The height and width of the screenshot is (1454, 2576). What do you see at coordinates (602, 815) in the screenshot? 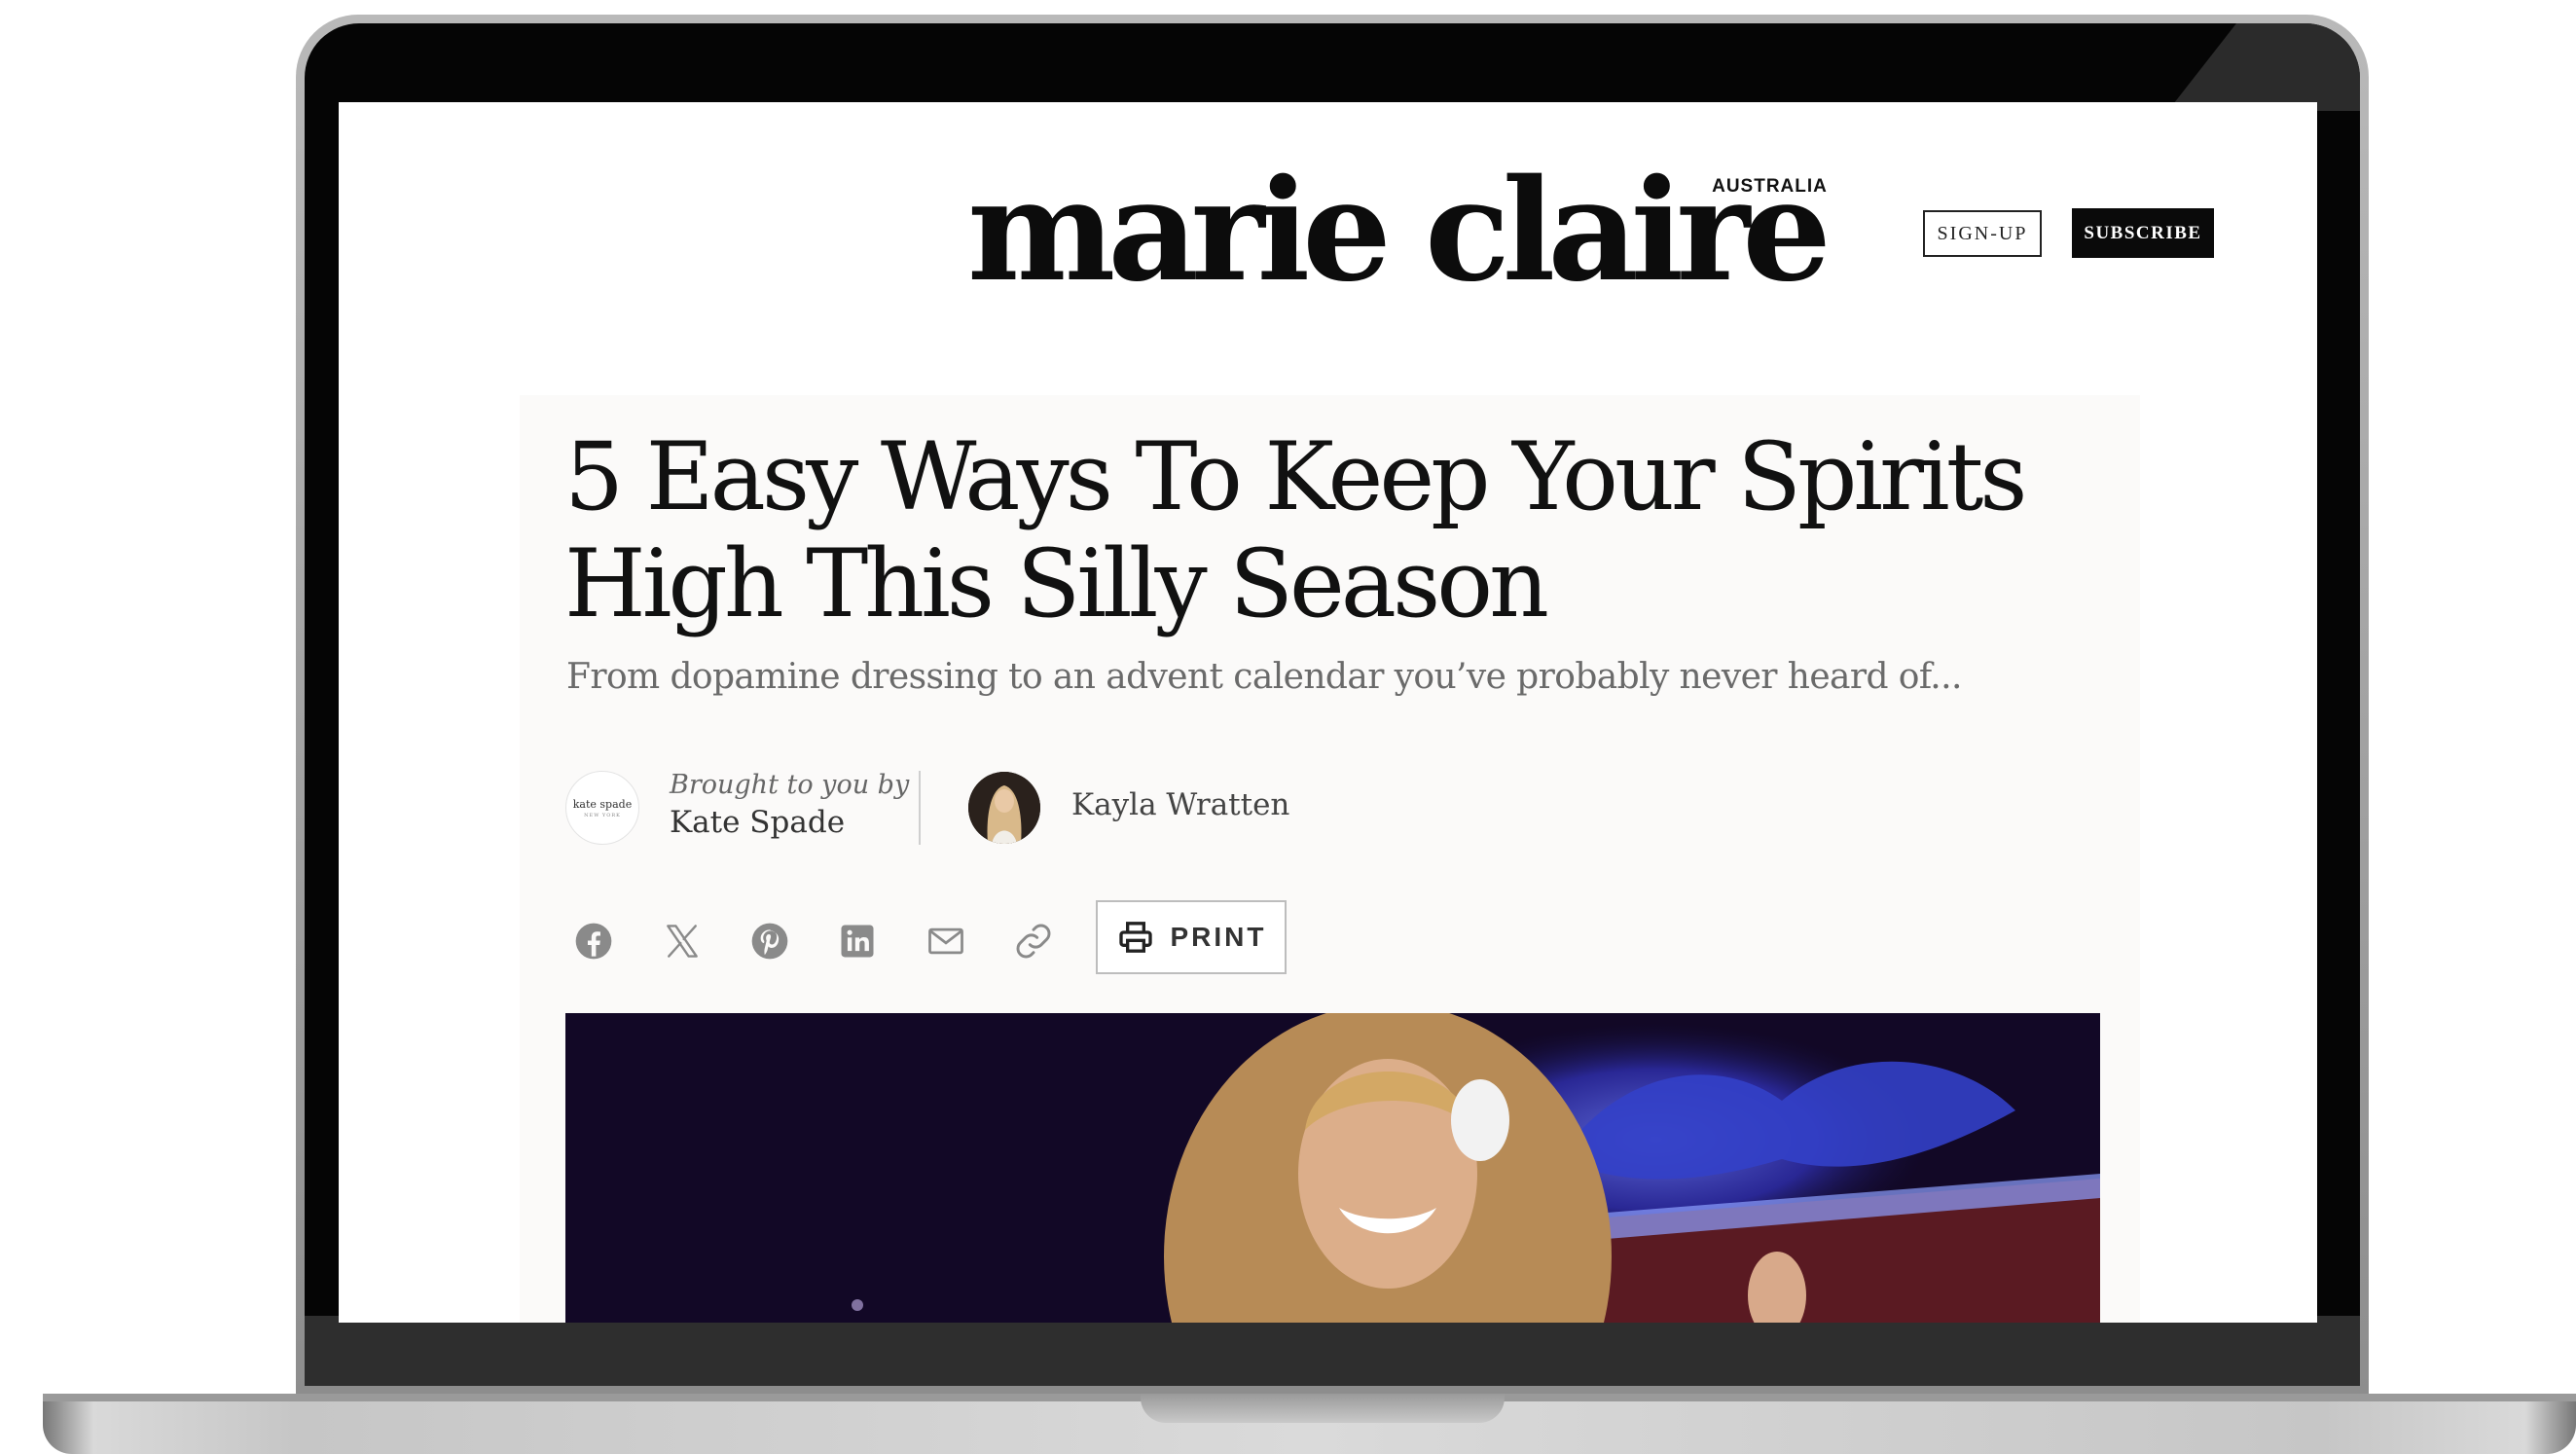
I see `sponsor-logo-subtext: NEW YORK` at bounding box center [602, 815].